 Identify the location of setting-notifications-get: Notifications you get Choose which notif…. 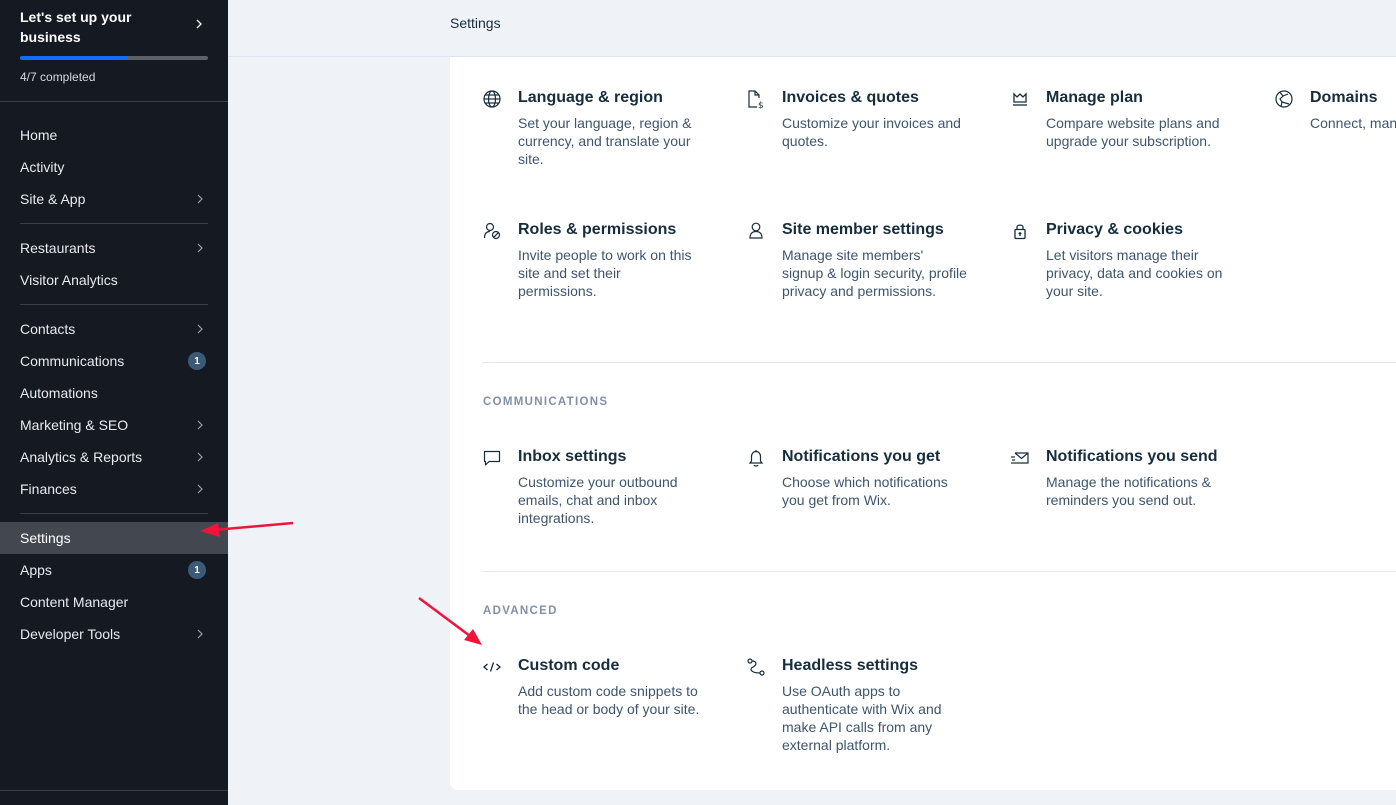
(861, 477).